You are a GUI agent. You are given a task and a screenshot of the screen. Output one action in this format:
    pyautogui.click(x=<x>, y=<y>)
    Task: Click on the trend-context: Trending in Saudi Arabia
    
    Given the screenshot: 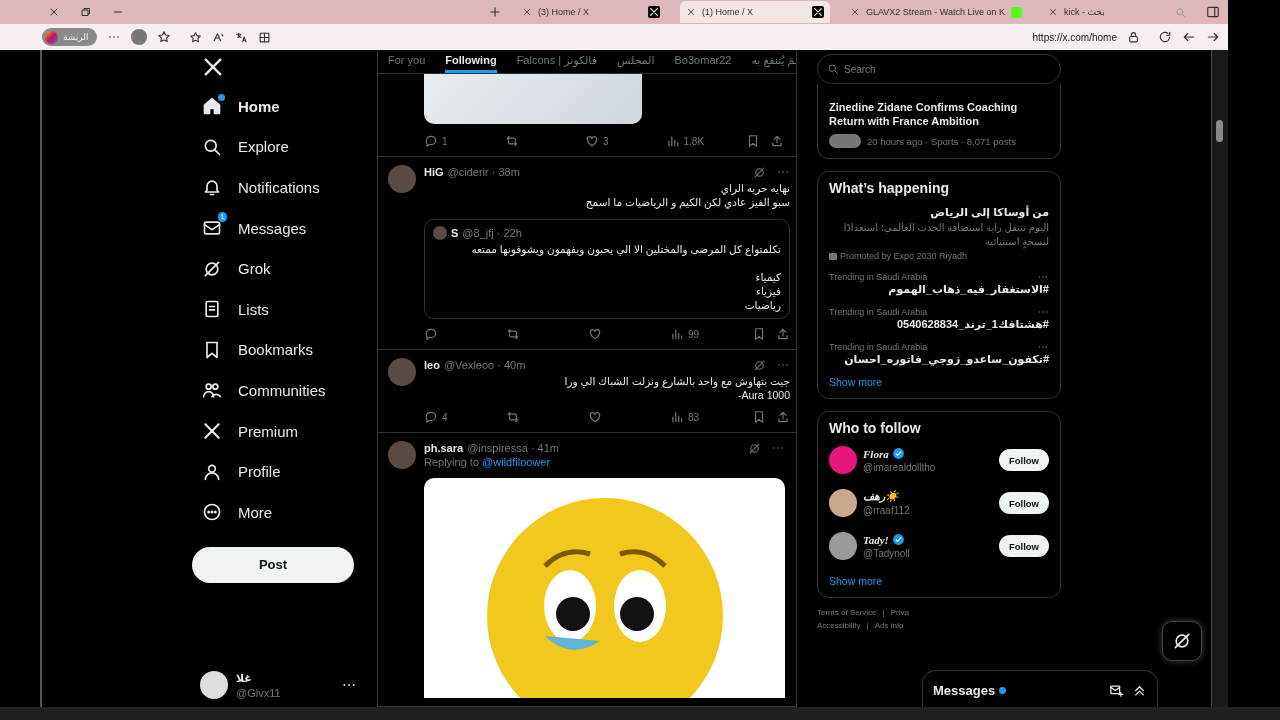 What is the action you would take?
    pyautogui.click(x=878, y=347)
    